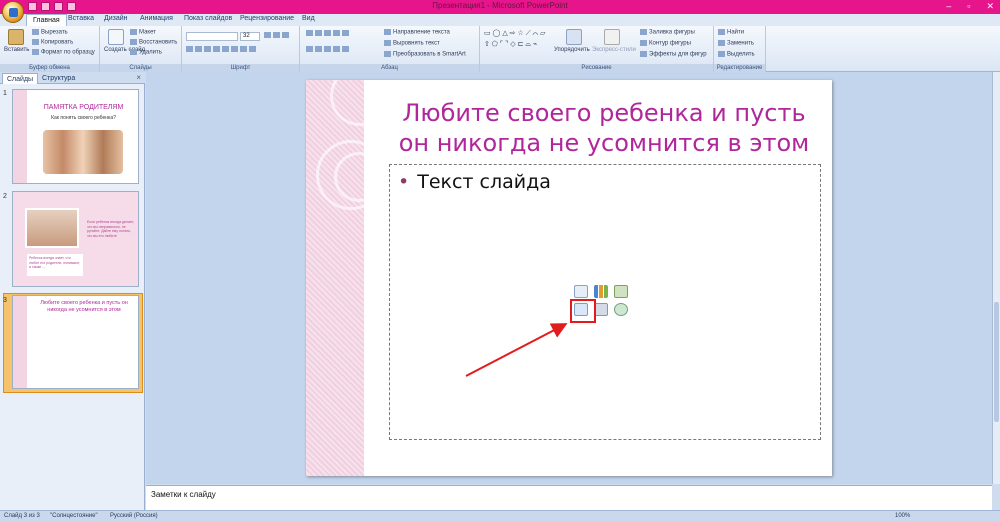 The width and height of the screenshot is (1000, 521). What do you see at coordinates (968, 6) in the screenshot?
I see `maximize-icon: ▫` at bounding box center [968, 6].